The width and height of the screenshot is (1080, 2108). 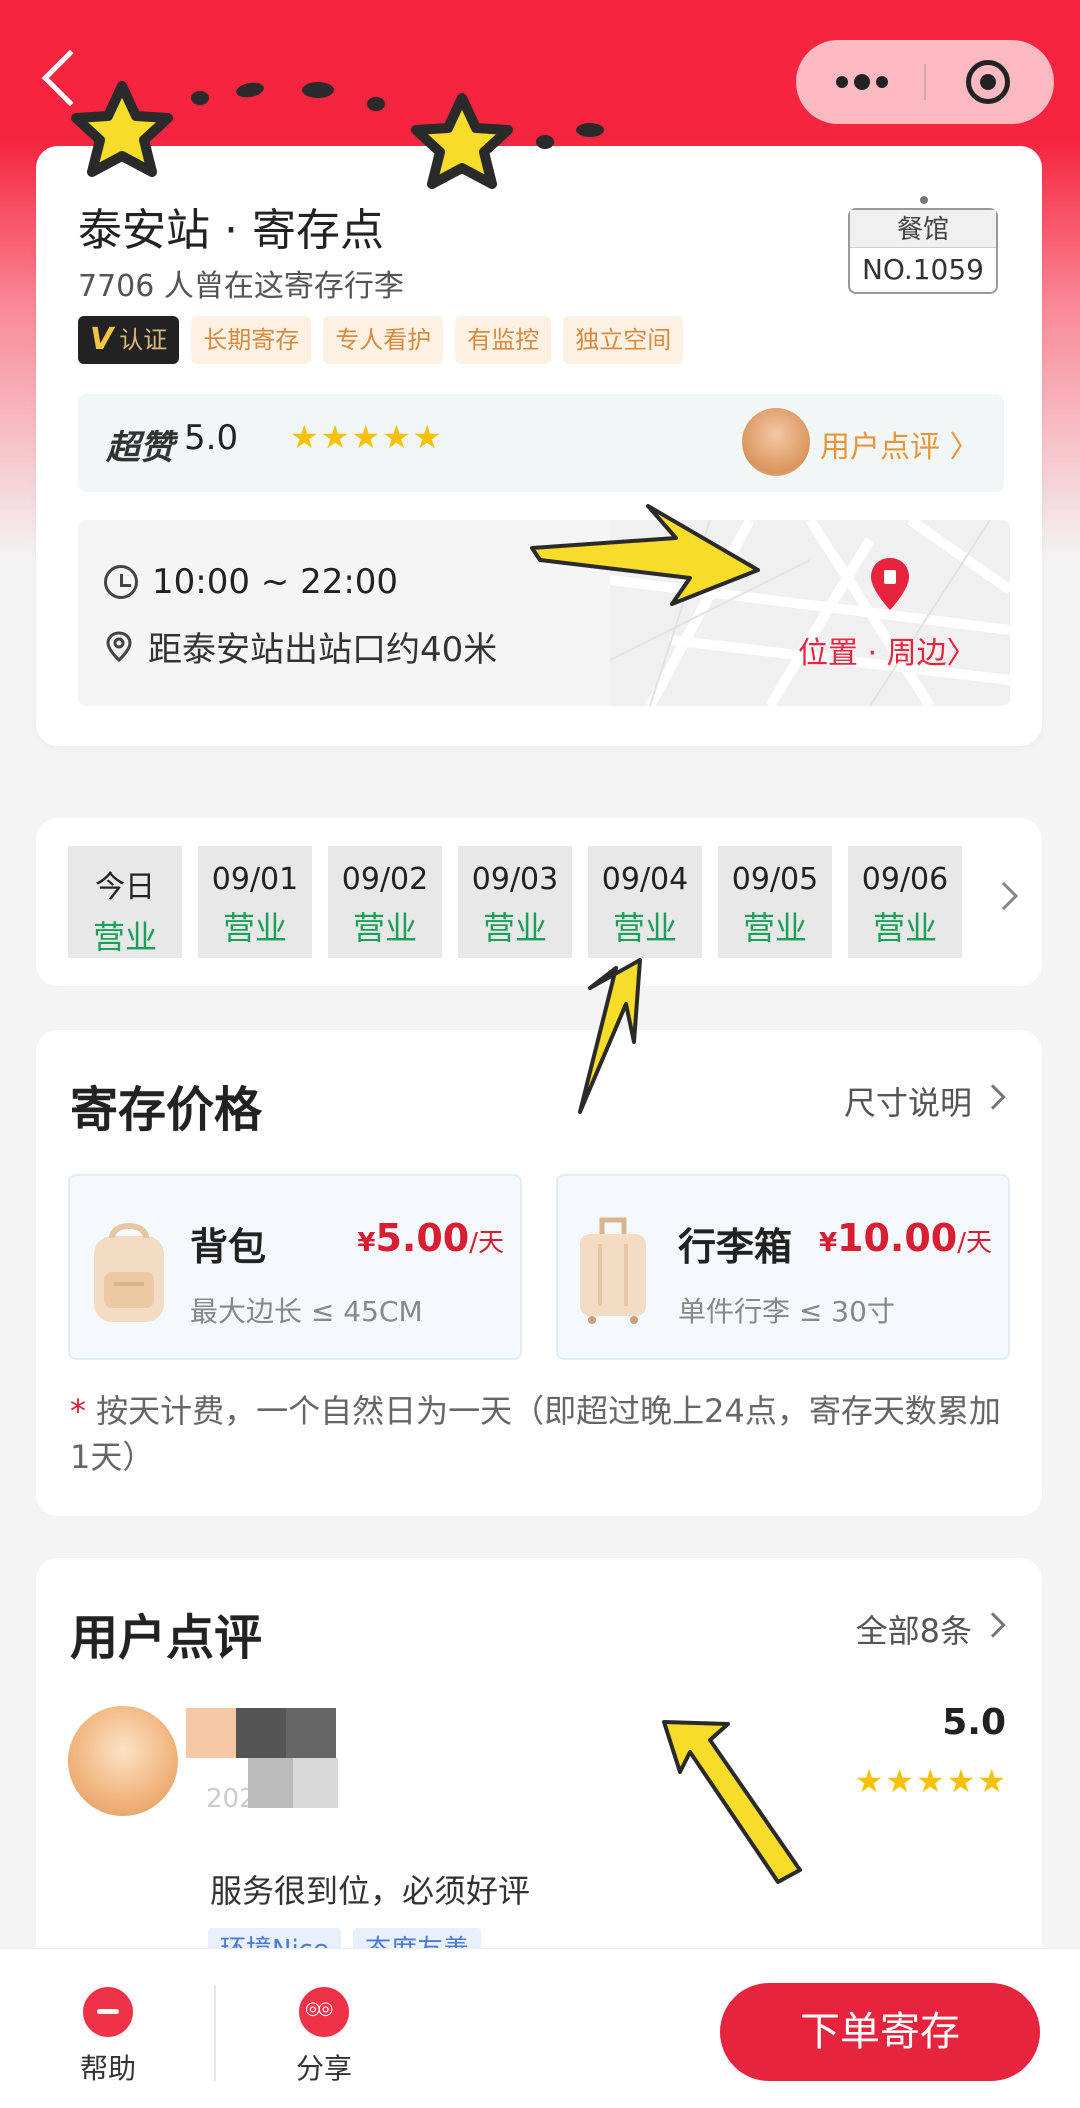 I want to click on date-label: 09/01, so click(x=255, y=879).